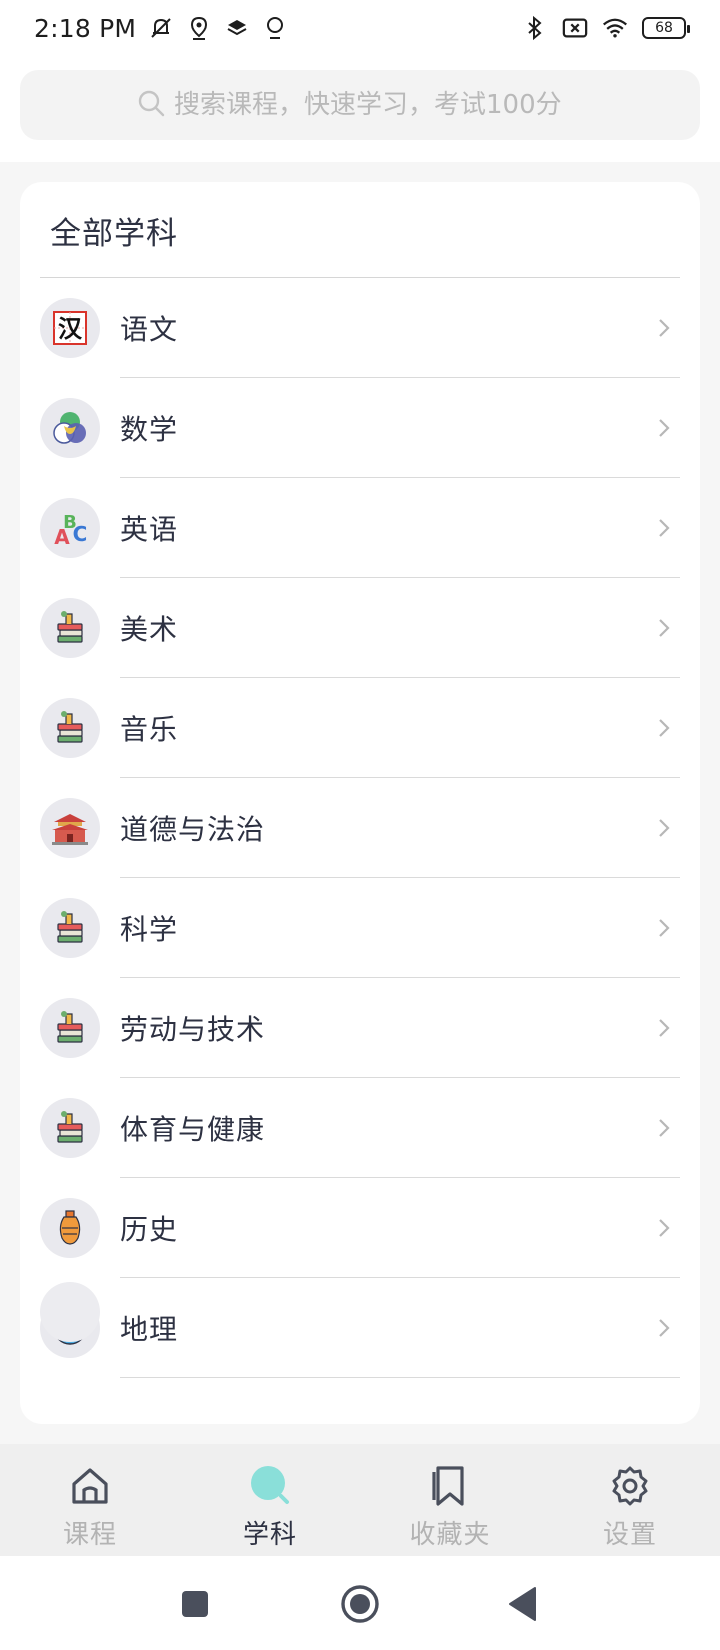 This screenshot has width=720, height=1650. What do you see at coordinates (237, 28) in the screenshot?
I see `layers-icon` at bounding box center [237, 28].